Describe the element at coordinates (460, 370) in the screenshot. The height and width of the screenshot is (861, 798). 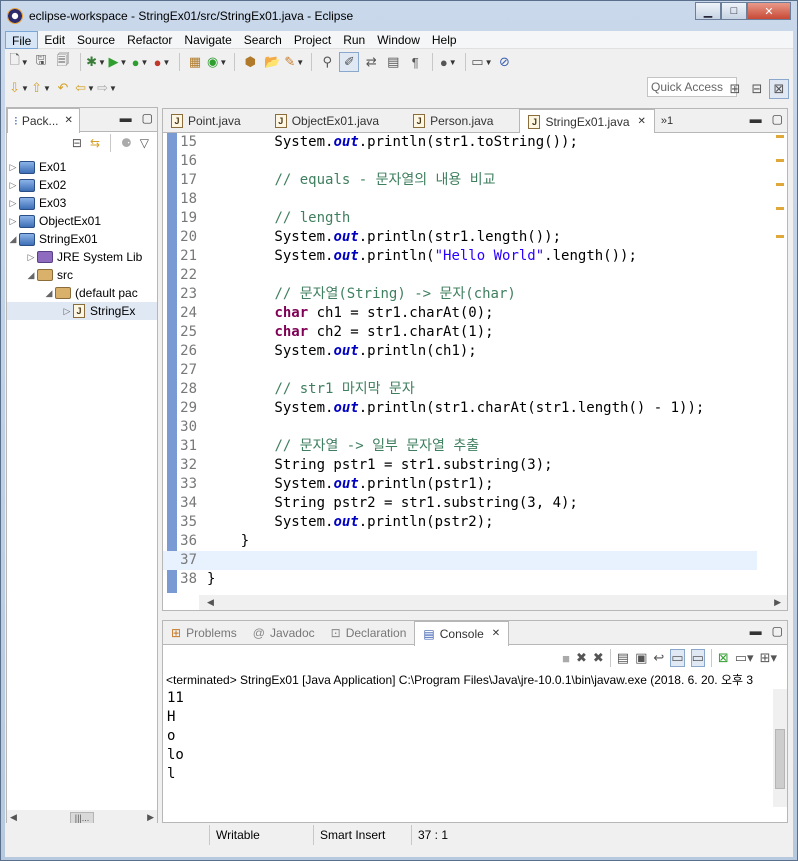
I see `code-line: 27` at that location.